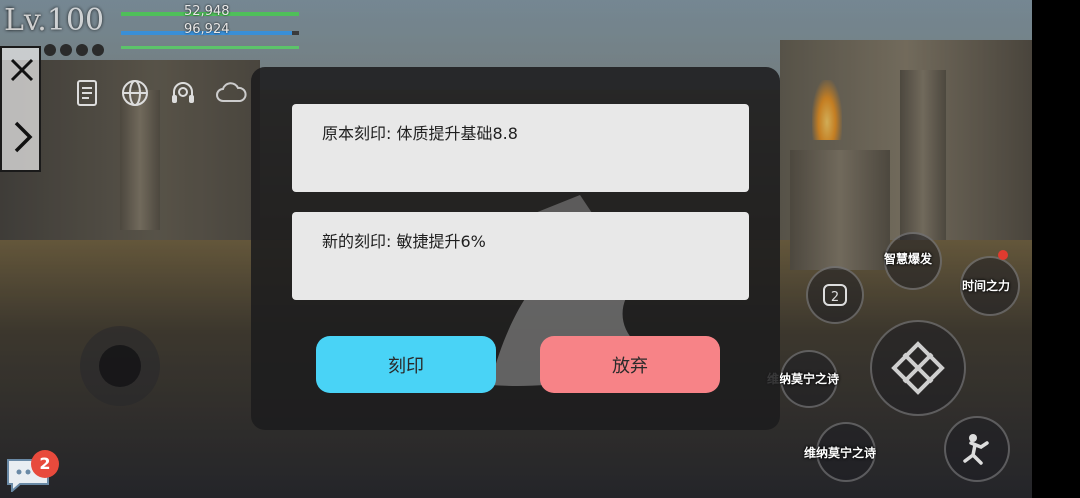 This screenshot has width=1080, height=498. What do you see at coordinates (420, 133) in the screenshot?
I see `original-engraving-text: 原本刻印: 体质提升基础8.8` at bounding box center [420, 133].